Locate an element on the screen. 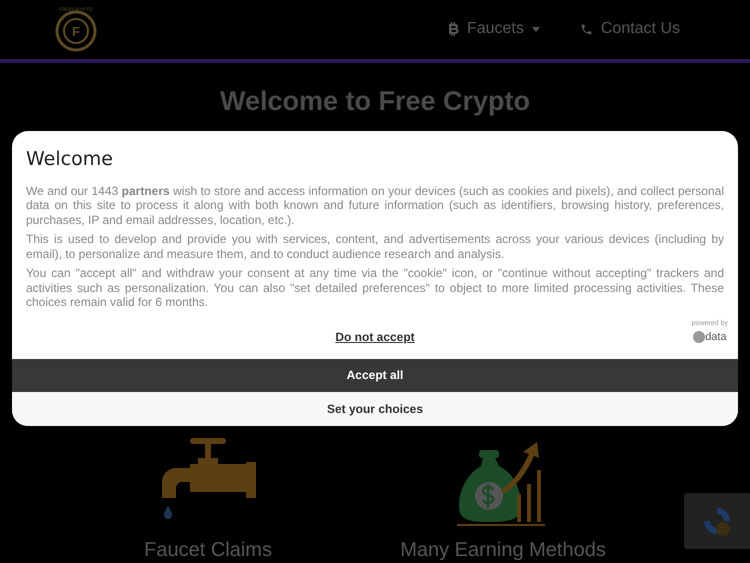 This screenshot has width=750, height=563. phone-icon is located at coordinates (586, 29).